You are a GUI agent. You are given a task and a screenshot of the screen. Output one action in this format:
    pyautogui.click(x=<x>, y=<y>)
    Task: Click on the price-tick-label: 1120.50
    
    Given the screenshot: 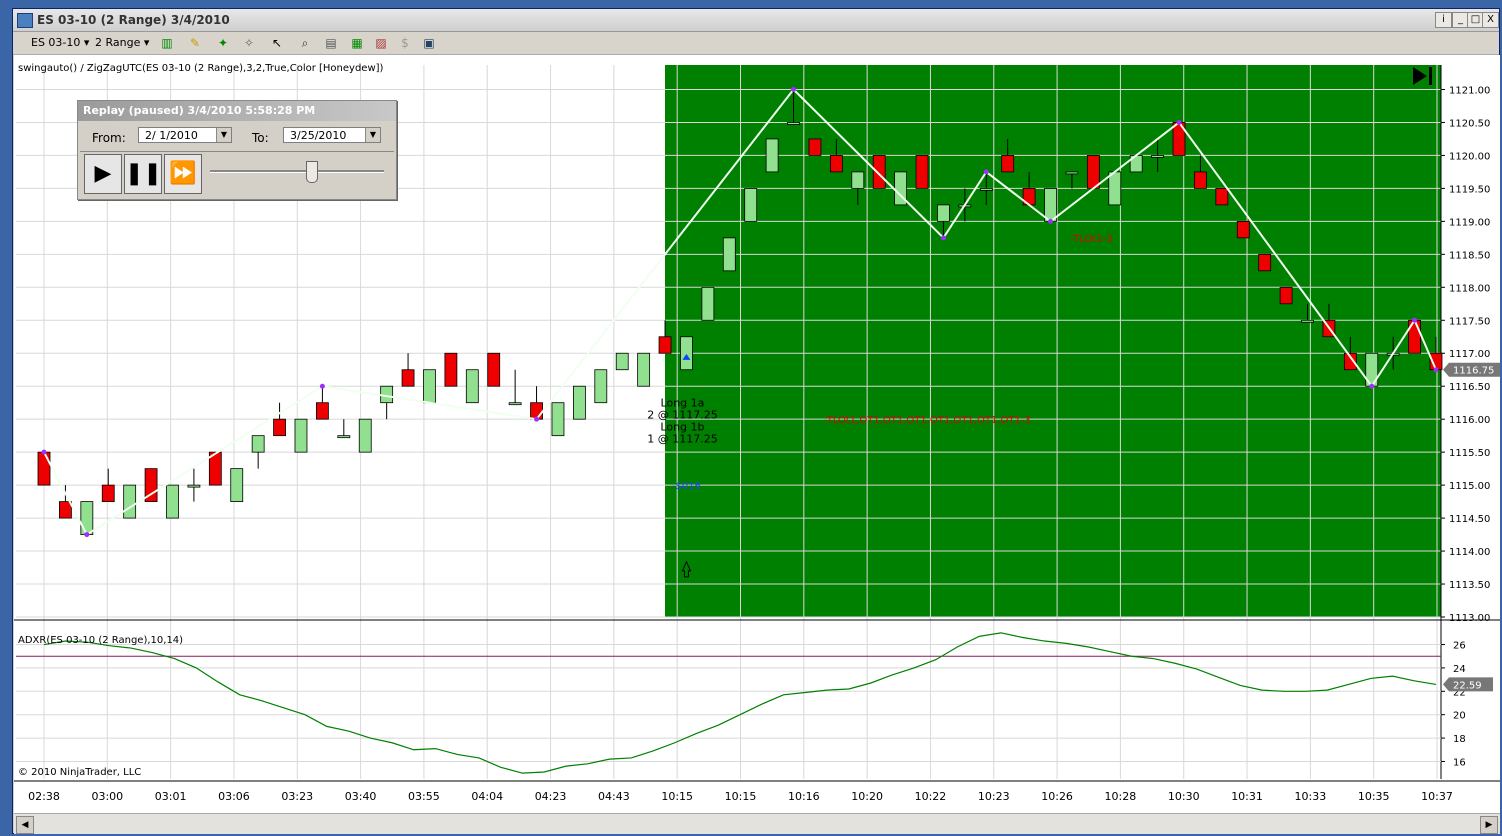 What is the action you would take?
    pyautogui.click(x=1469, y=123)
    